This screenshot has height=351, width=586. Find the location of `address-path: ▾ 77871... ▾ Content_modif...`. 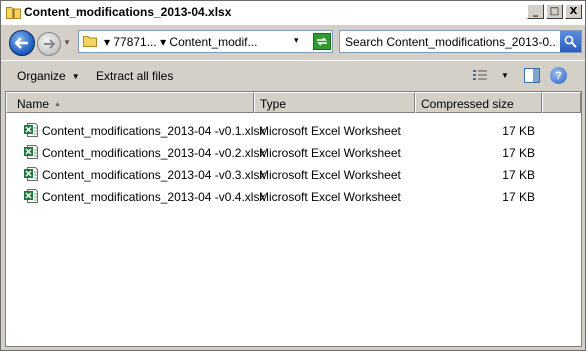

address-path: ▾ 77871... ▾ Content_modif... is located at coordinates (180, 42).